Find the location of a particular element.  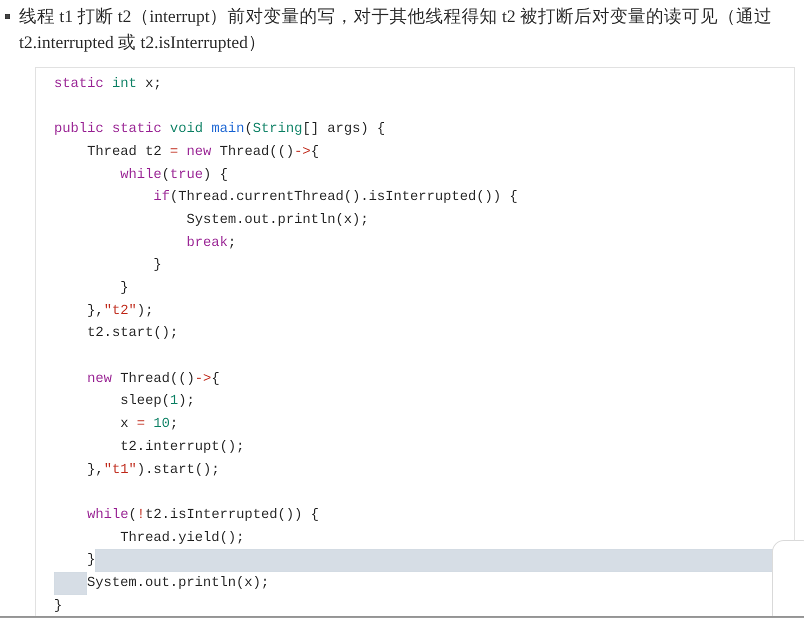

code-line: x = 10; is located at coordinates (148, 424).